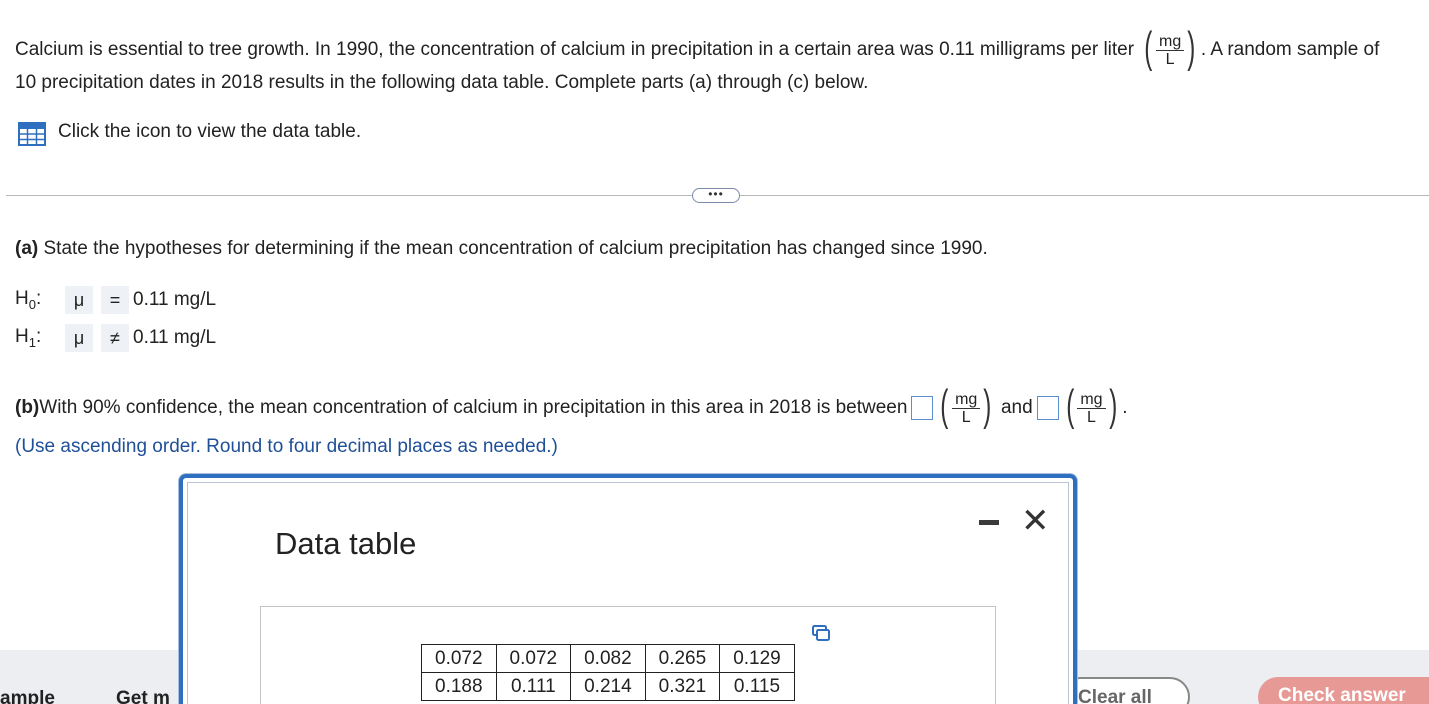  I want to click on get-more-help-link: Get m, so click(143, 696).